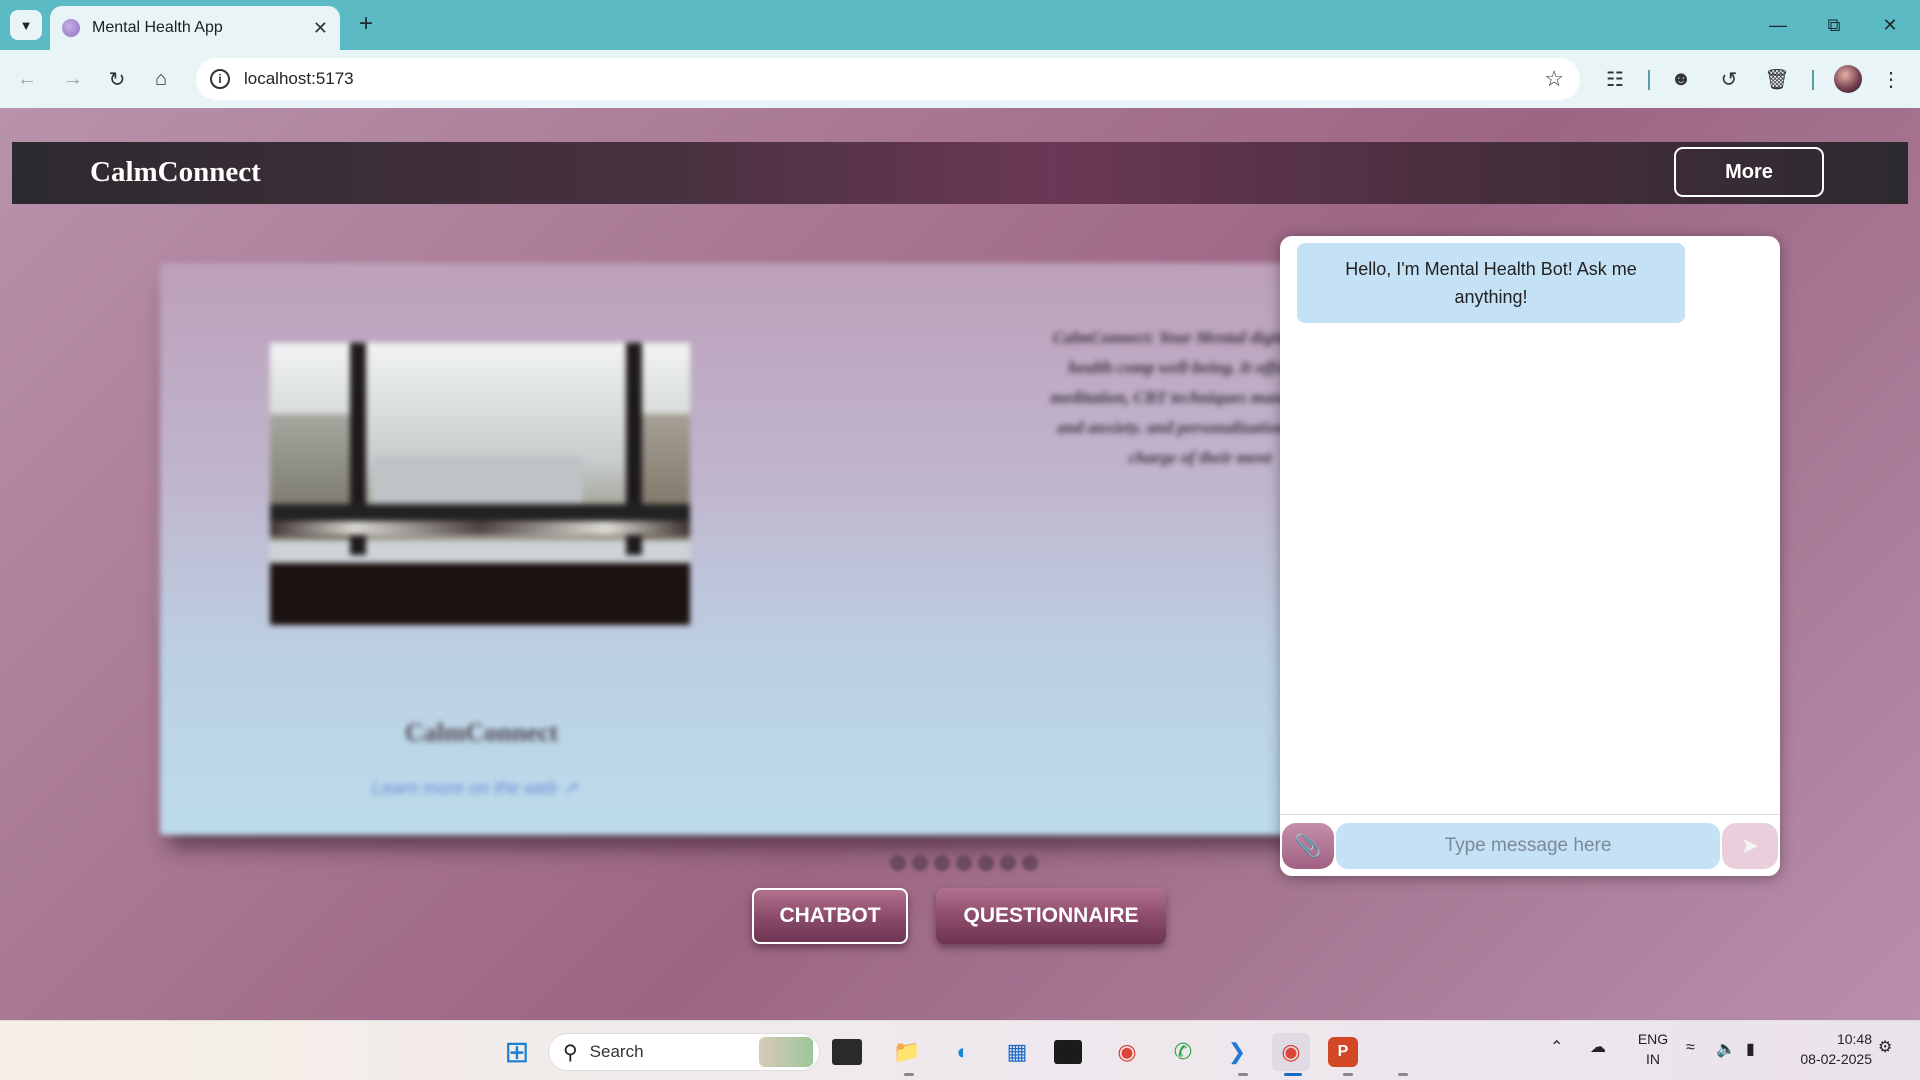  What do you see at coordinates (482, 732) in the screenshot?
I see `hero-title: CalmConnect` at bounding box center [482, 732].